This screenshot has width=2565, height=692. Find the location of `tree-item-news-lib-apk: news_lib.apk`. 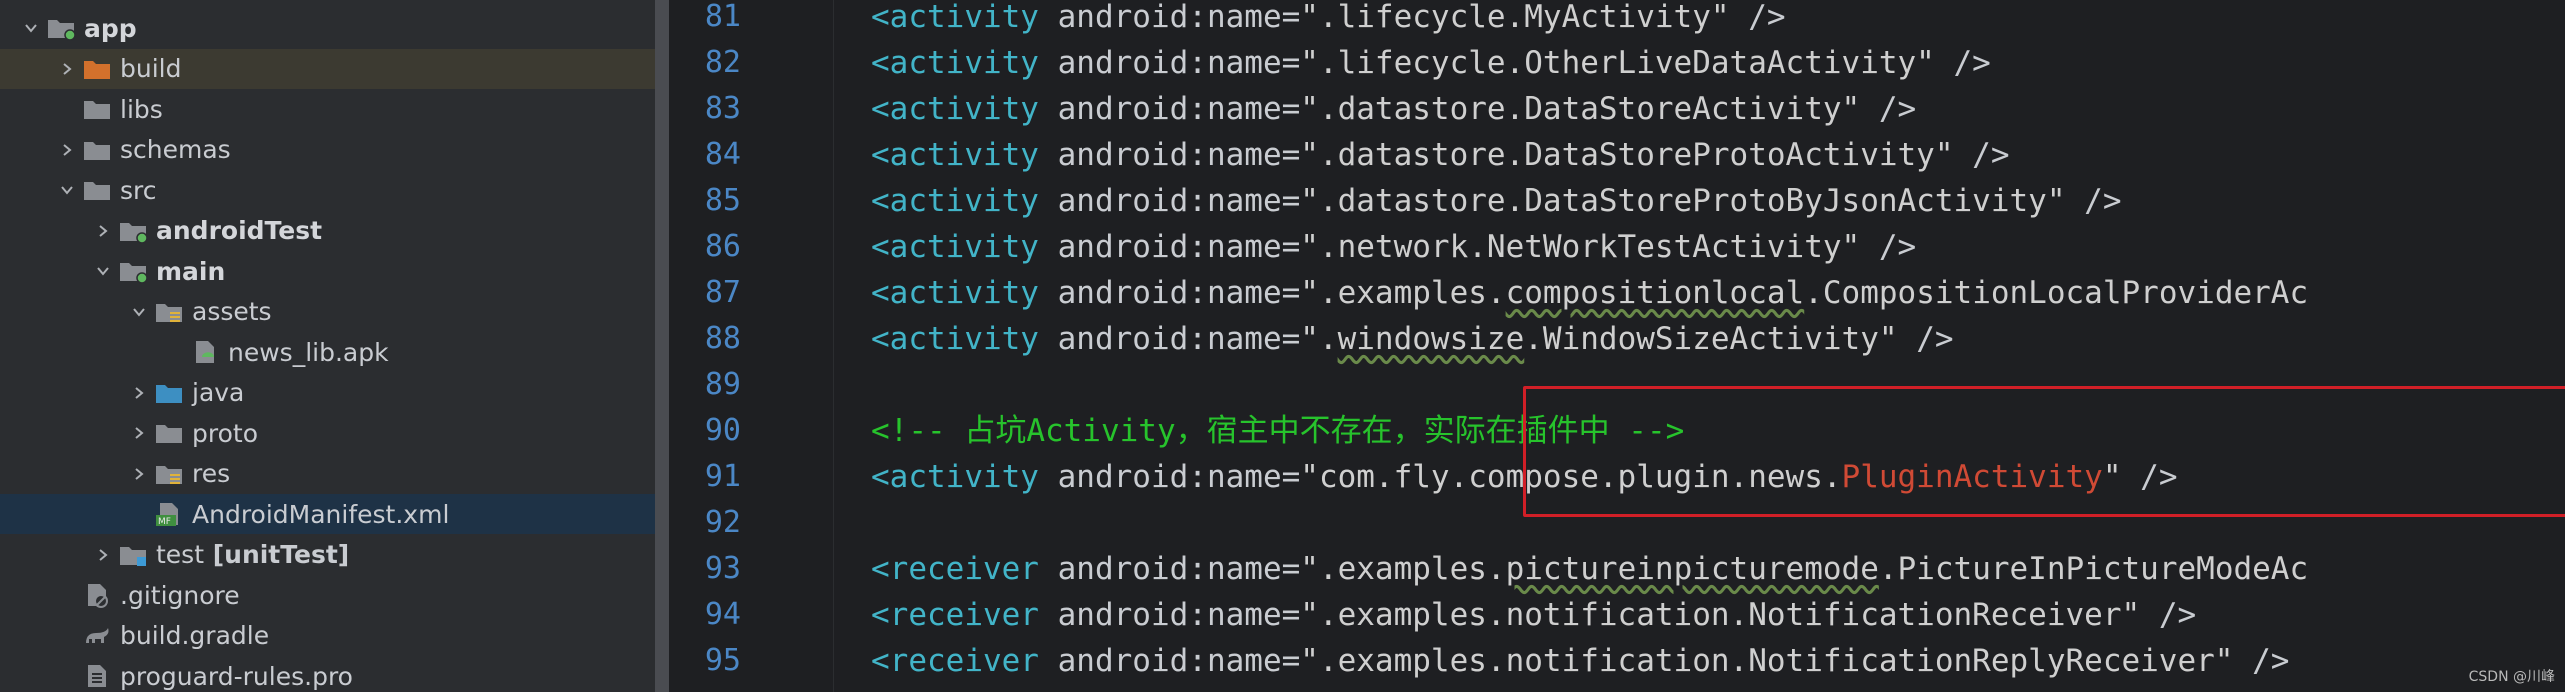

tree-item-news-lib-apk: news_lib.apk is located at coordinates (327, 352).